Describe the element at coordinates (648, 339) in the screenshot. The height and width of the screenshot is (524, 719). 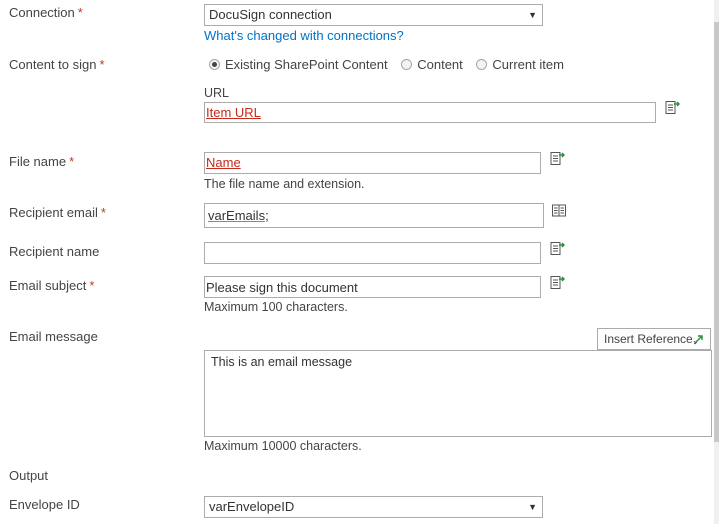
I see `insert-reference-label: Insert Reference` at that location.